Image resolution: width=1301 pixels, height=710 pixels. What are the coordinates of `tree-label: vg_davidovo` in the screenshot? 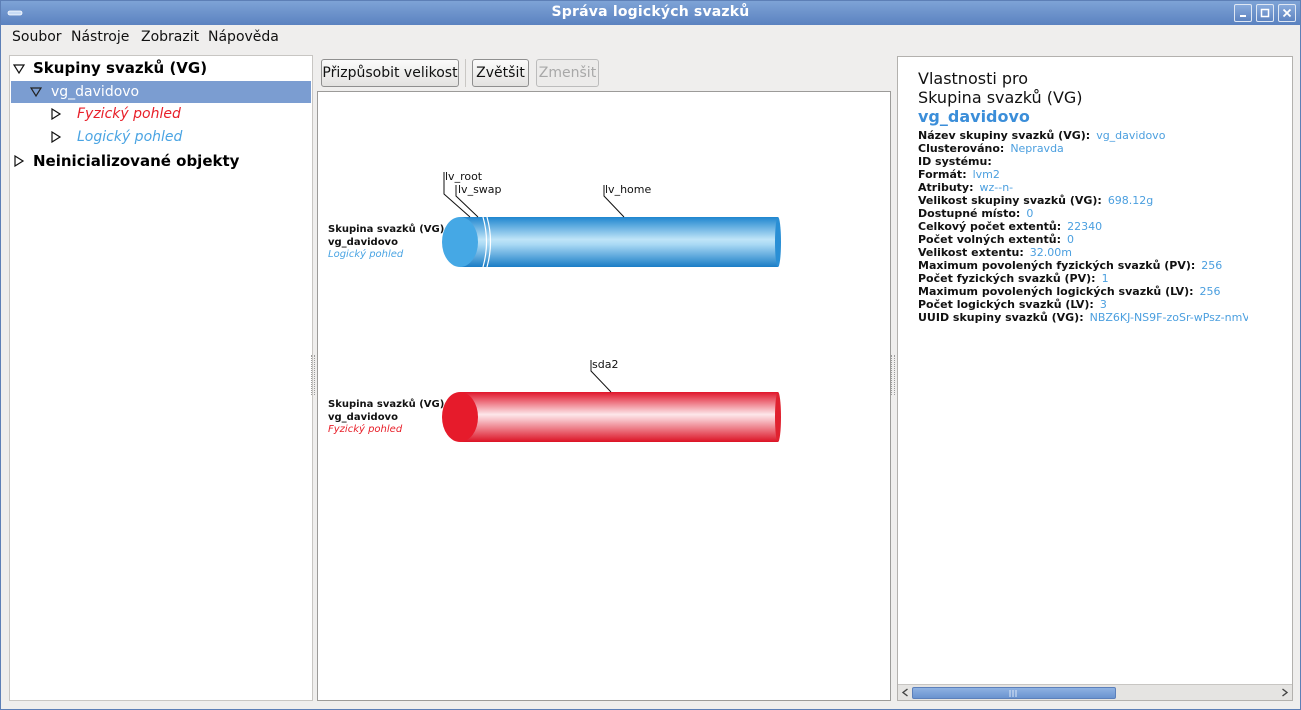 It's located at (95, 92).